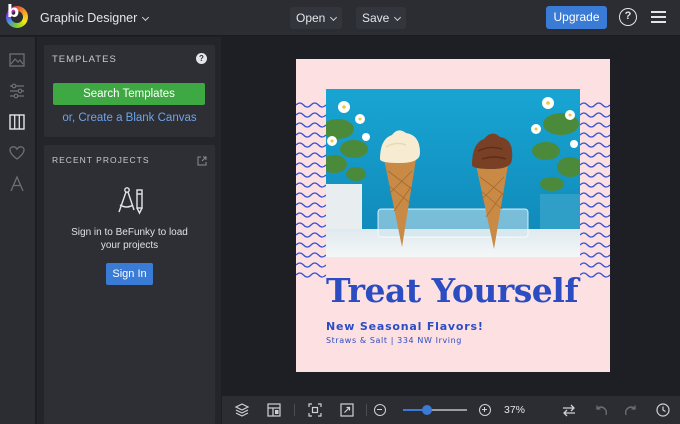  Describe the element at coordinates (129, 94) in the screenshot. I see `search-templates-button: Search Templates` at that location.